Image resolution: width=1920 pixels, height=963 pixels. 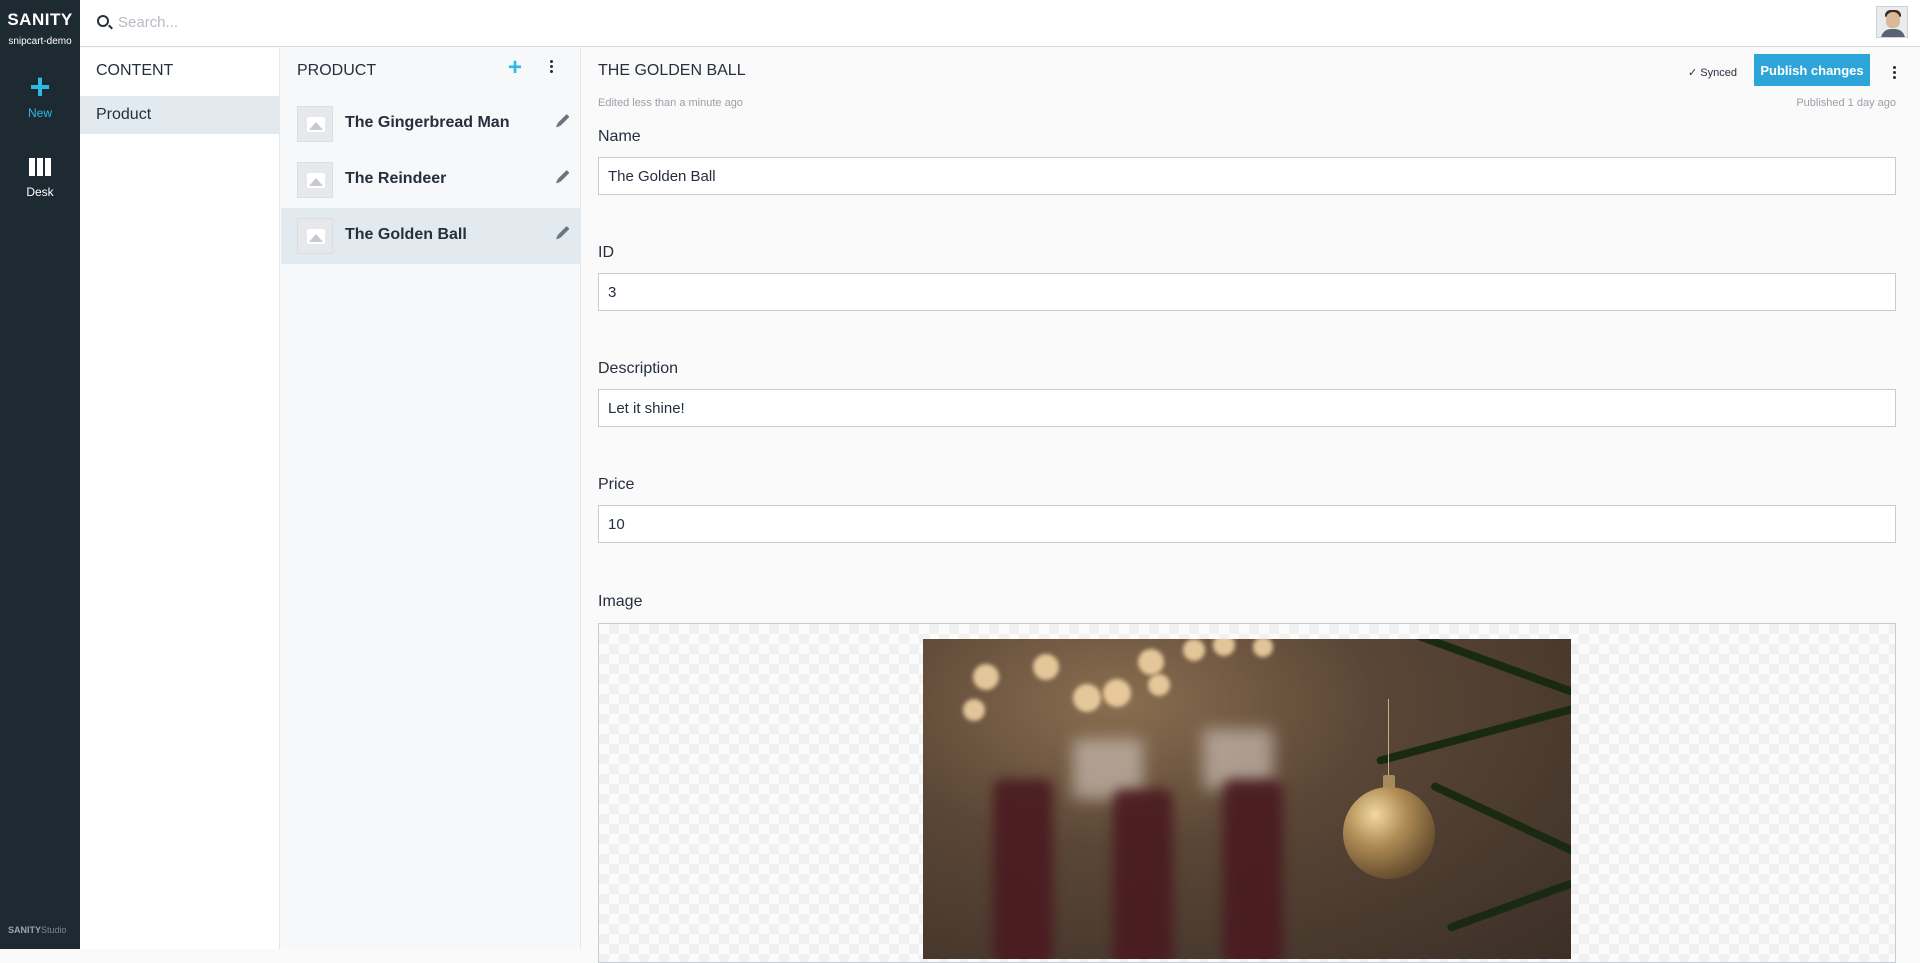 What do you see at coordinates (180, 498) in the screenshot?
I see `content-pane: CONTENT Product` at bounding box center [180, 498].